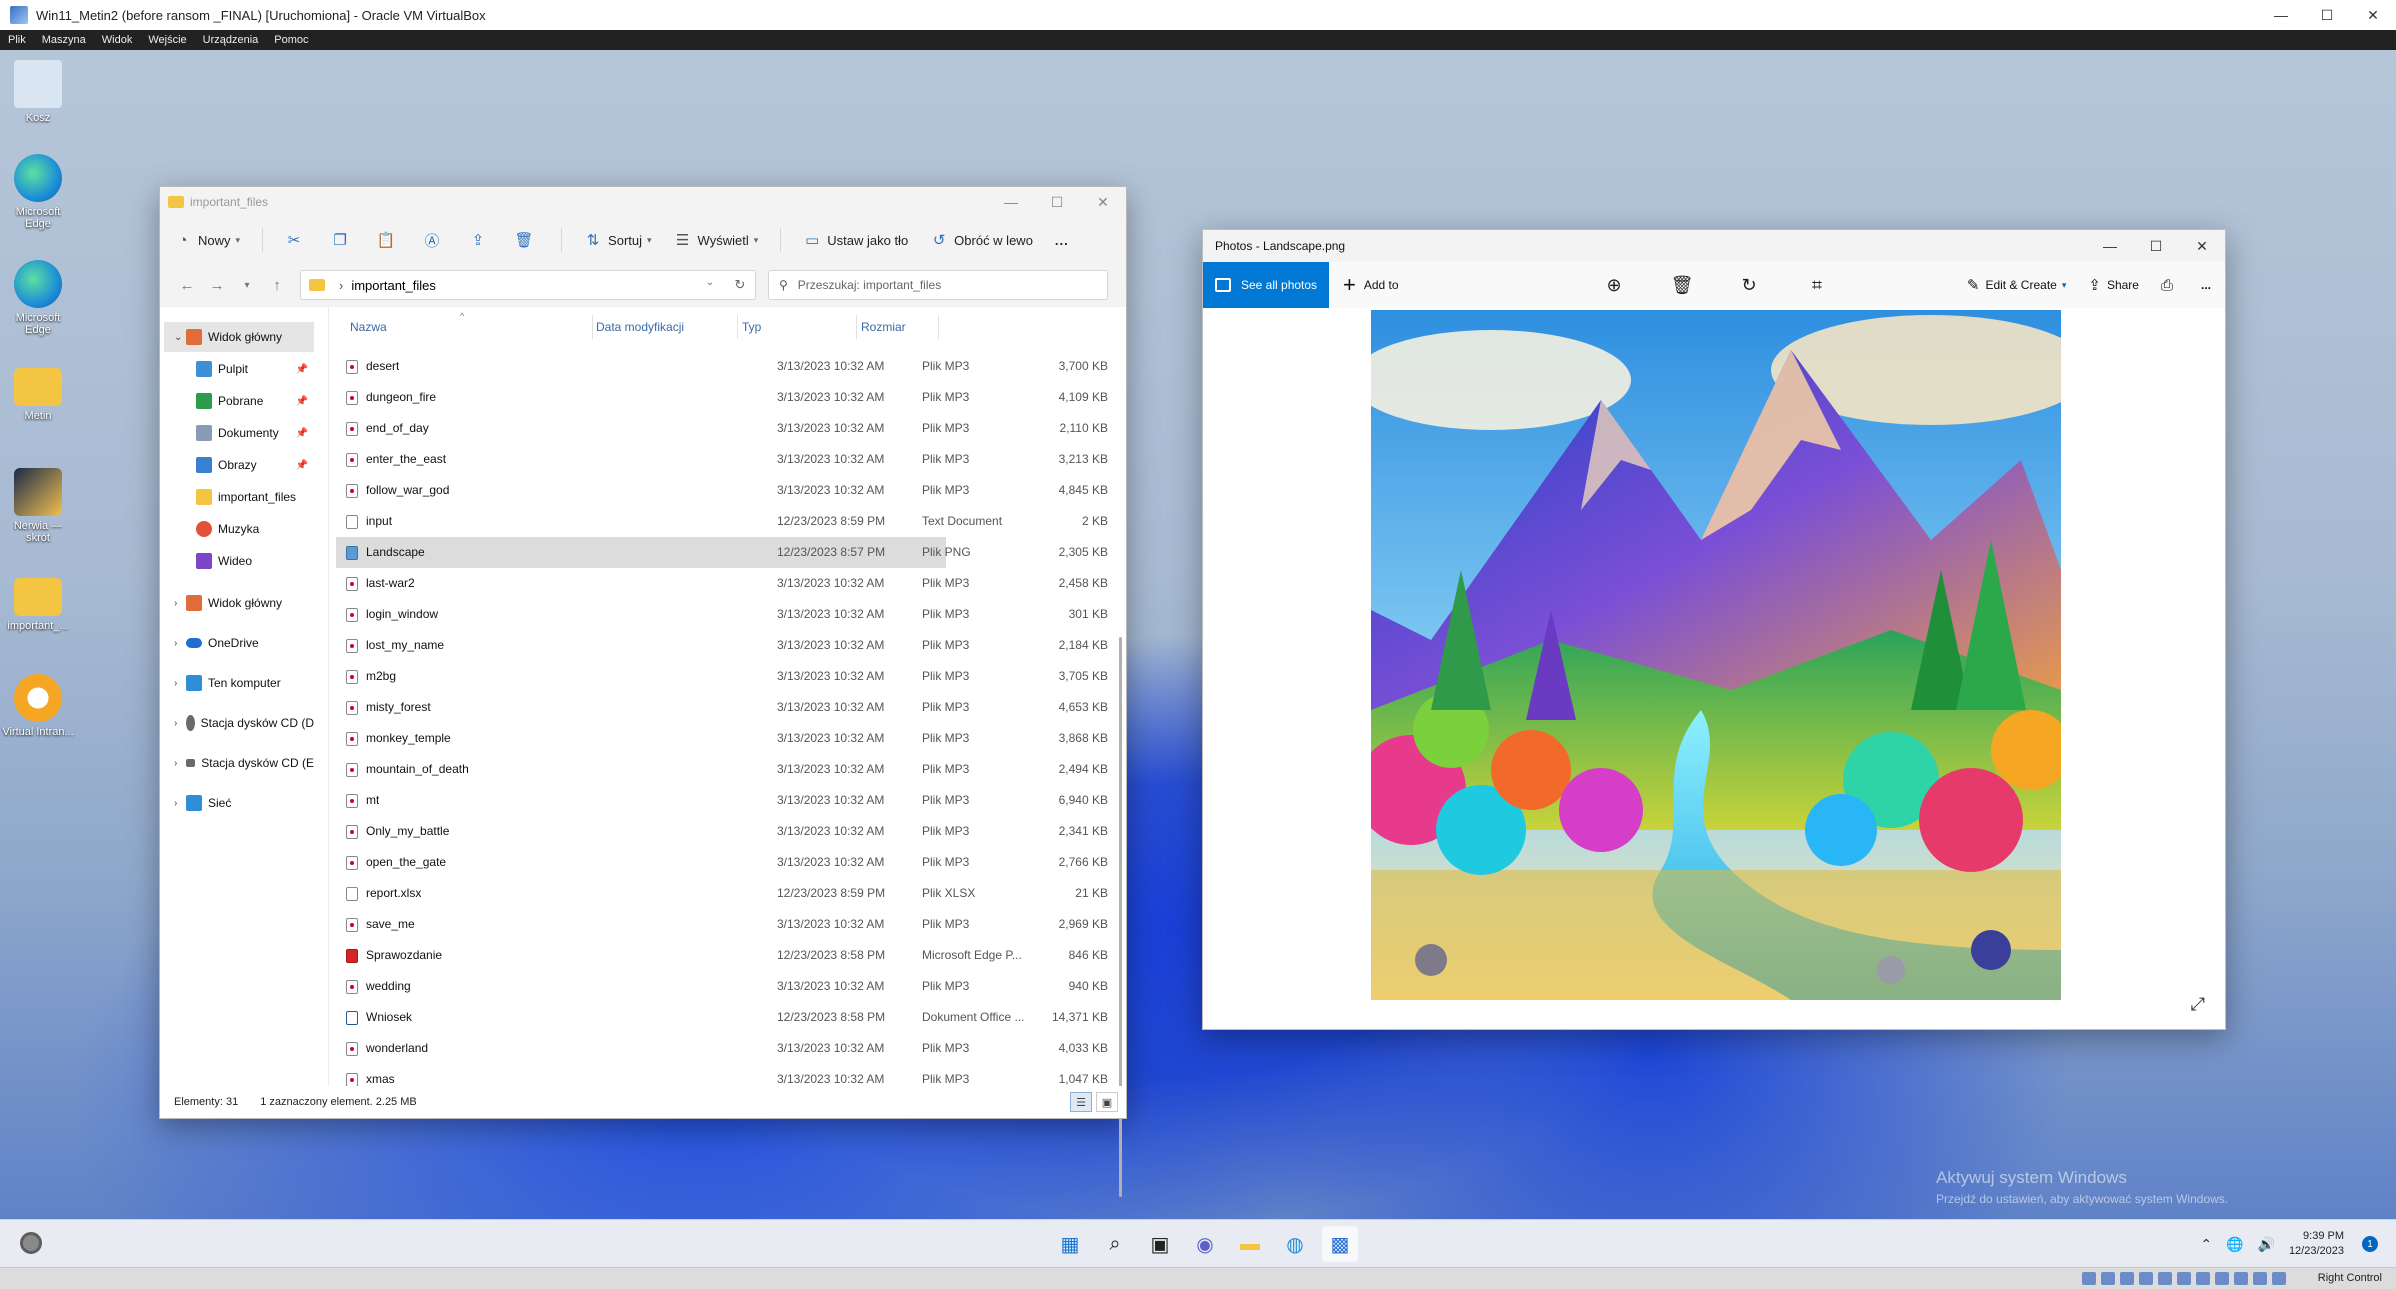 This screenshot has width=2396, height=1289. I want to click on set-as-background-button: ▭ Ustaw jako tło, so click(855, 240).